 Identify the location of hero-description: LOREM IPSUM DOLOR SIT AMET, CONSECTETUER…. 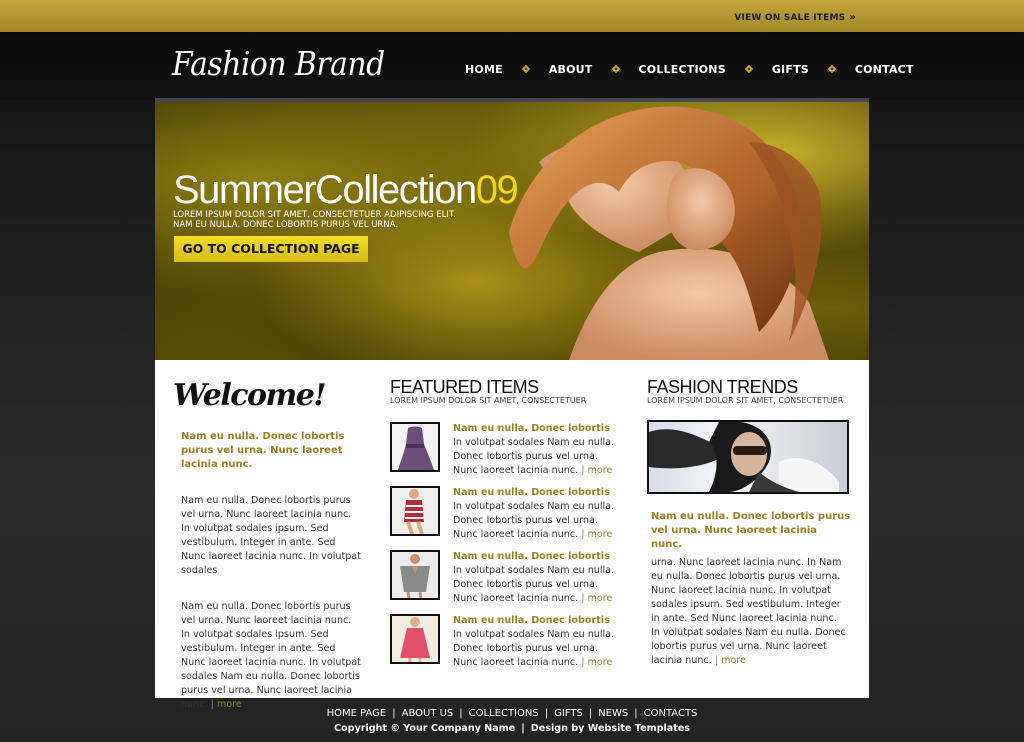
(314, 220).